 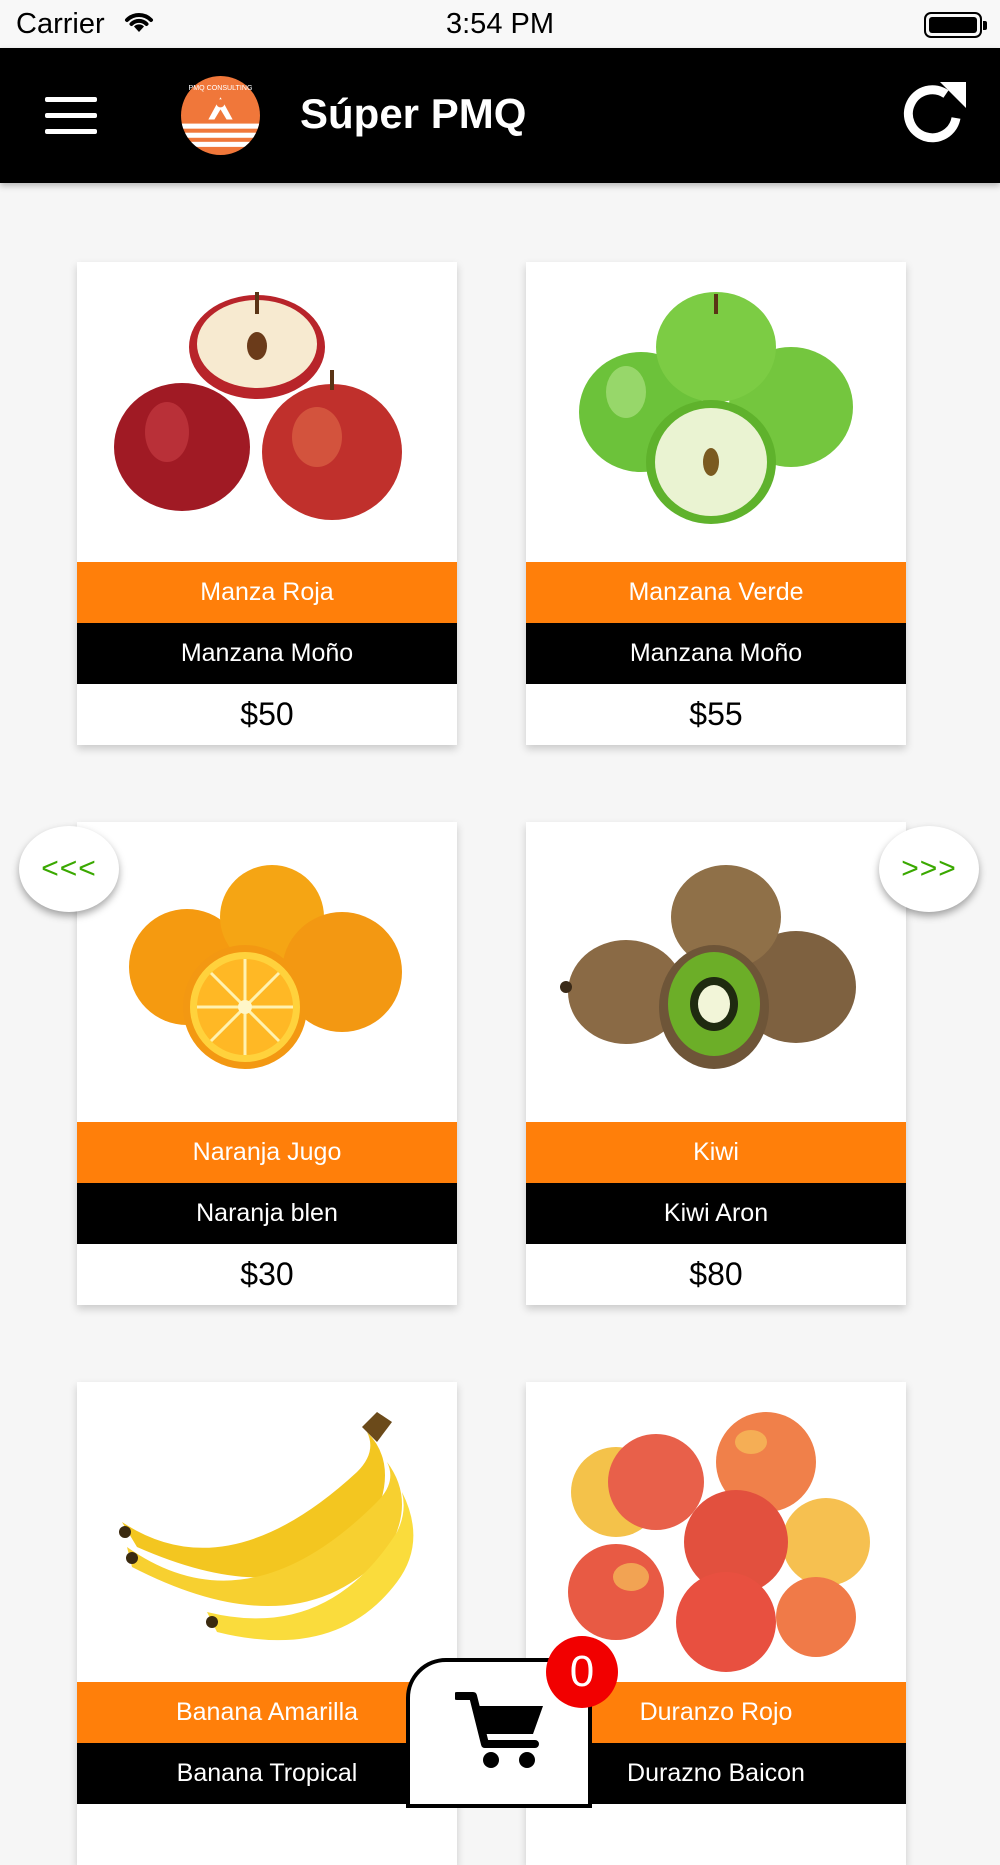 What do you see at coordinates (716, 1152) in the screenshot?
I see `product-name: Kiwi` at bounding box center [716, 1152].